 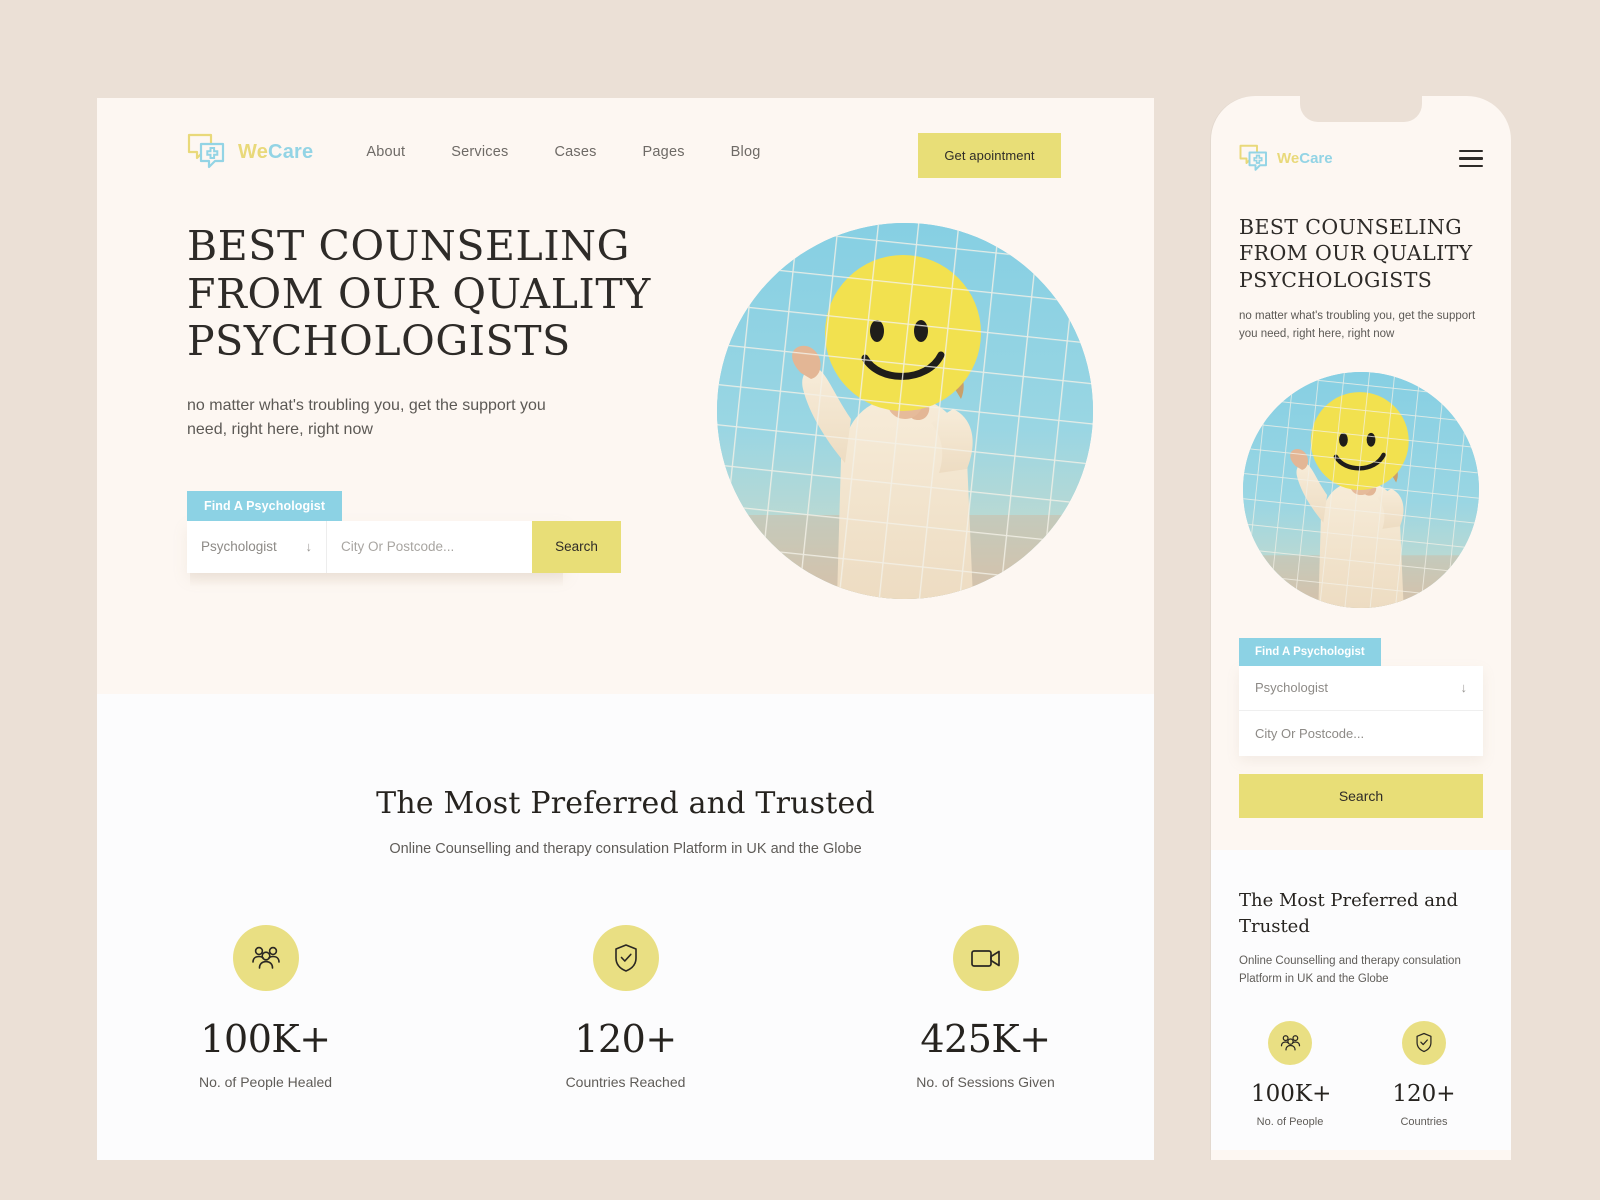 What do you see at coordinates (625, 1082) in the screenshot?
I see `stat-label: Countries Reached` at bounding box center [625, 1082].